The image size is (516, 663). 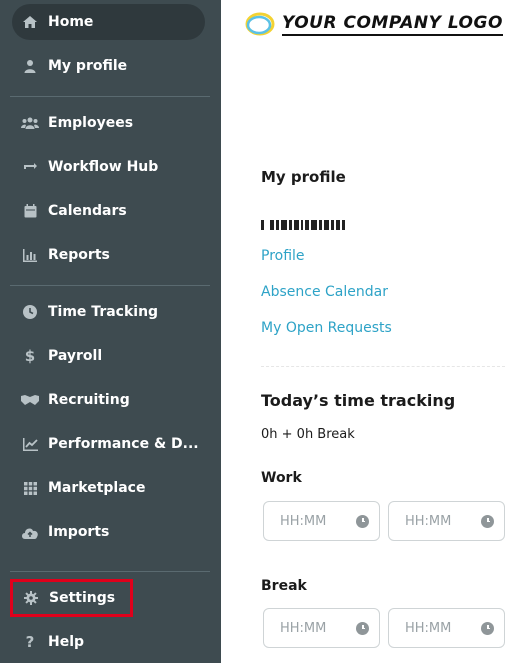 I want to click on dollar-icon: $, so click(x=30, y=356).